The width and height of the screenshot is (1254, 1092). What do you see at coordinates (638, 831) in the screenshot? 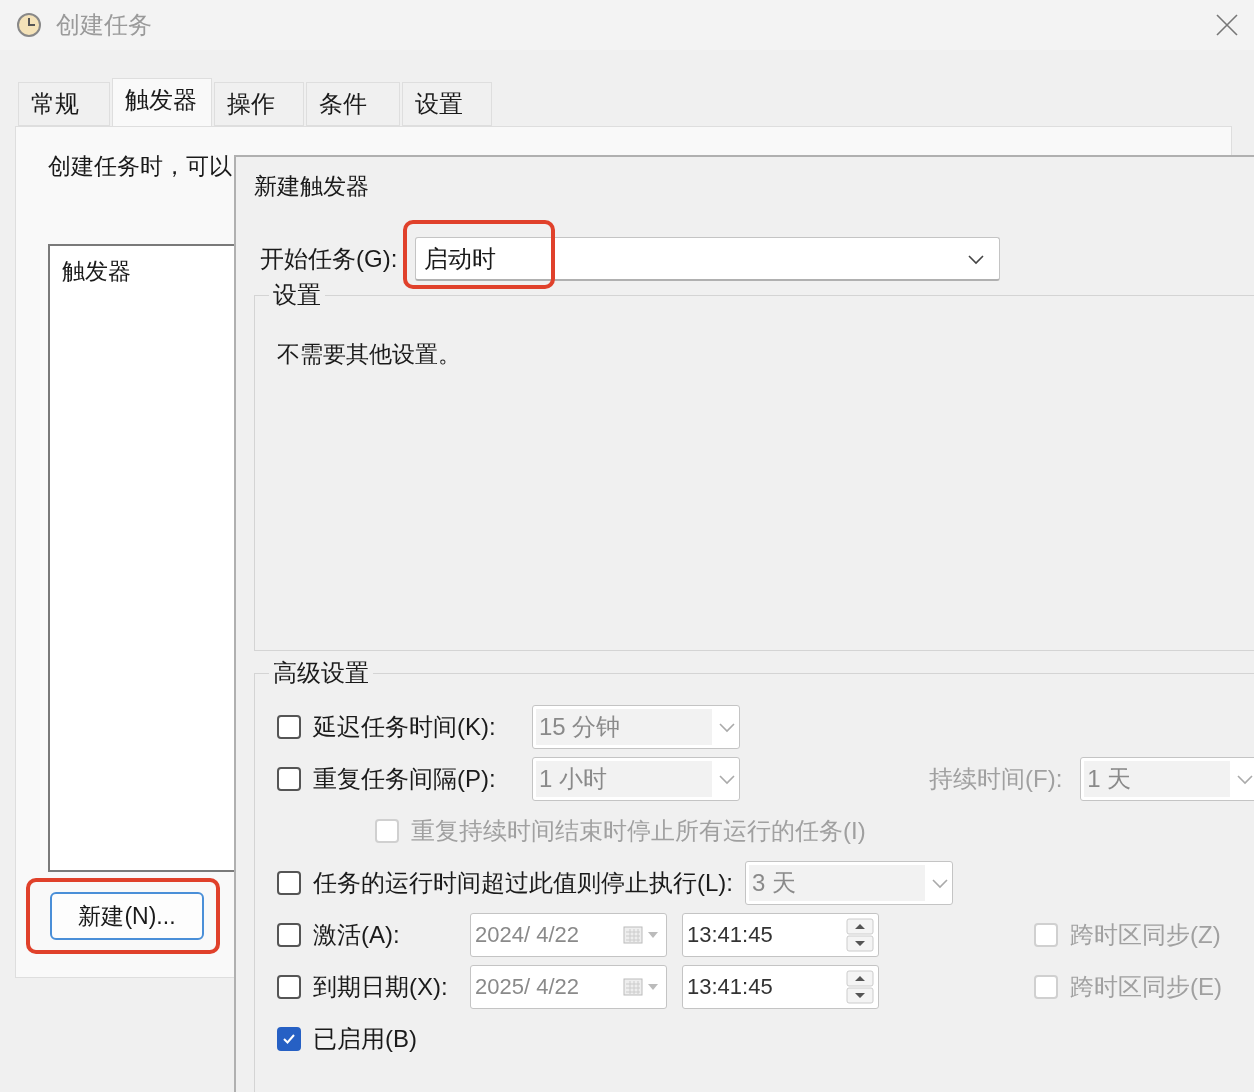
I see `option-label: 重复持续时间结束时停止所有运行的任务(I)` at bounding box center [638, 831].